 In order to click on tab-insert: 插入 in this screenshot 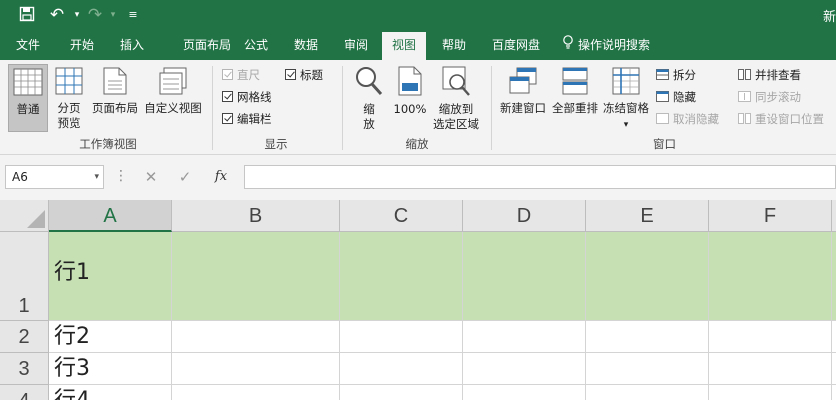, I will do `click(132, 45)`.